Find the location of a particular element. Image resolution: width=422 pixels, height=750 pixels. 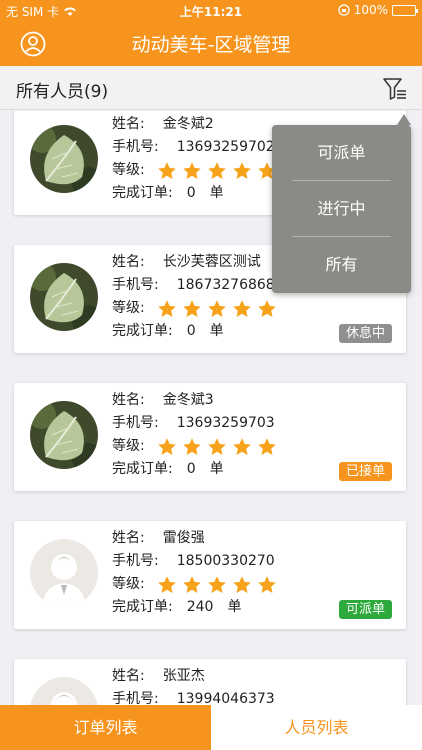

status-right: 100% is located at coordinates (378, 10).